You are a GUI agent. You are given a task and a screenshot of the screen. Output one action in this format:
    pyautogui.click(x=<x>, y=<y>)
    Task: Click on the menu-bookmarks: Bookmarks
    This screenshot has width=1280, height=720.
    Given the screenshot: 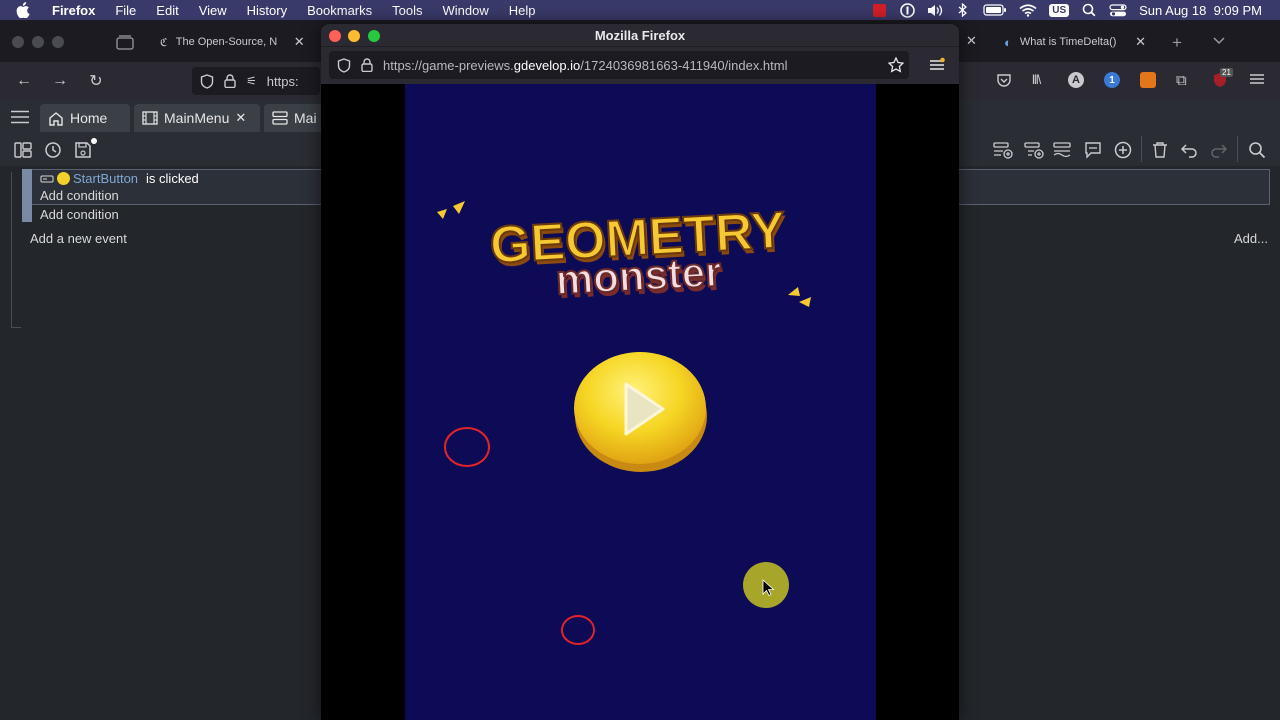 What is the action you would take?
    pyautogui.click(x=339, y=10)
    